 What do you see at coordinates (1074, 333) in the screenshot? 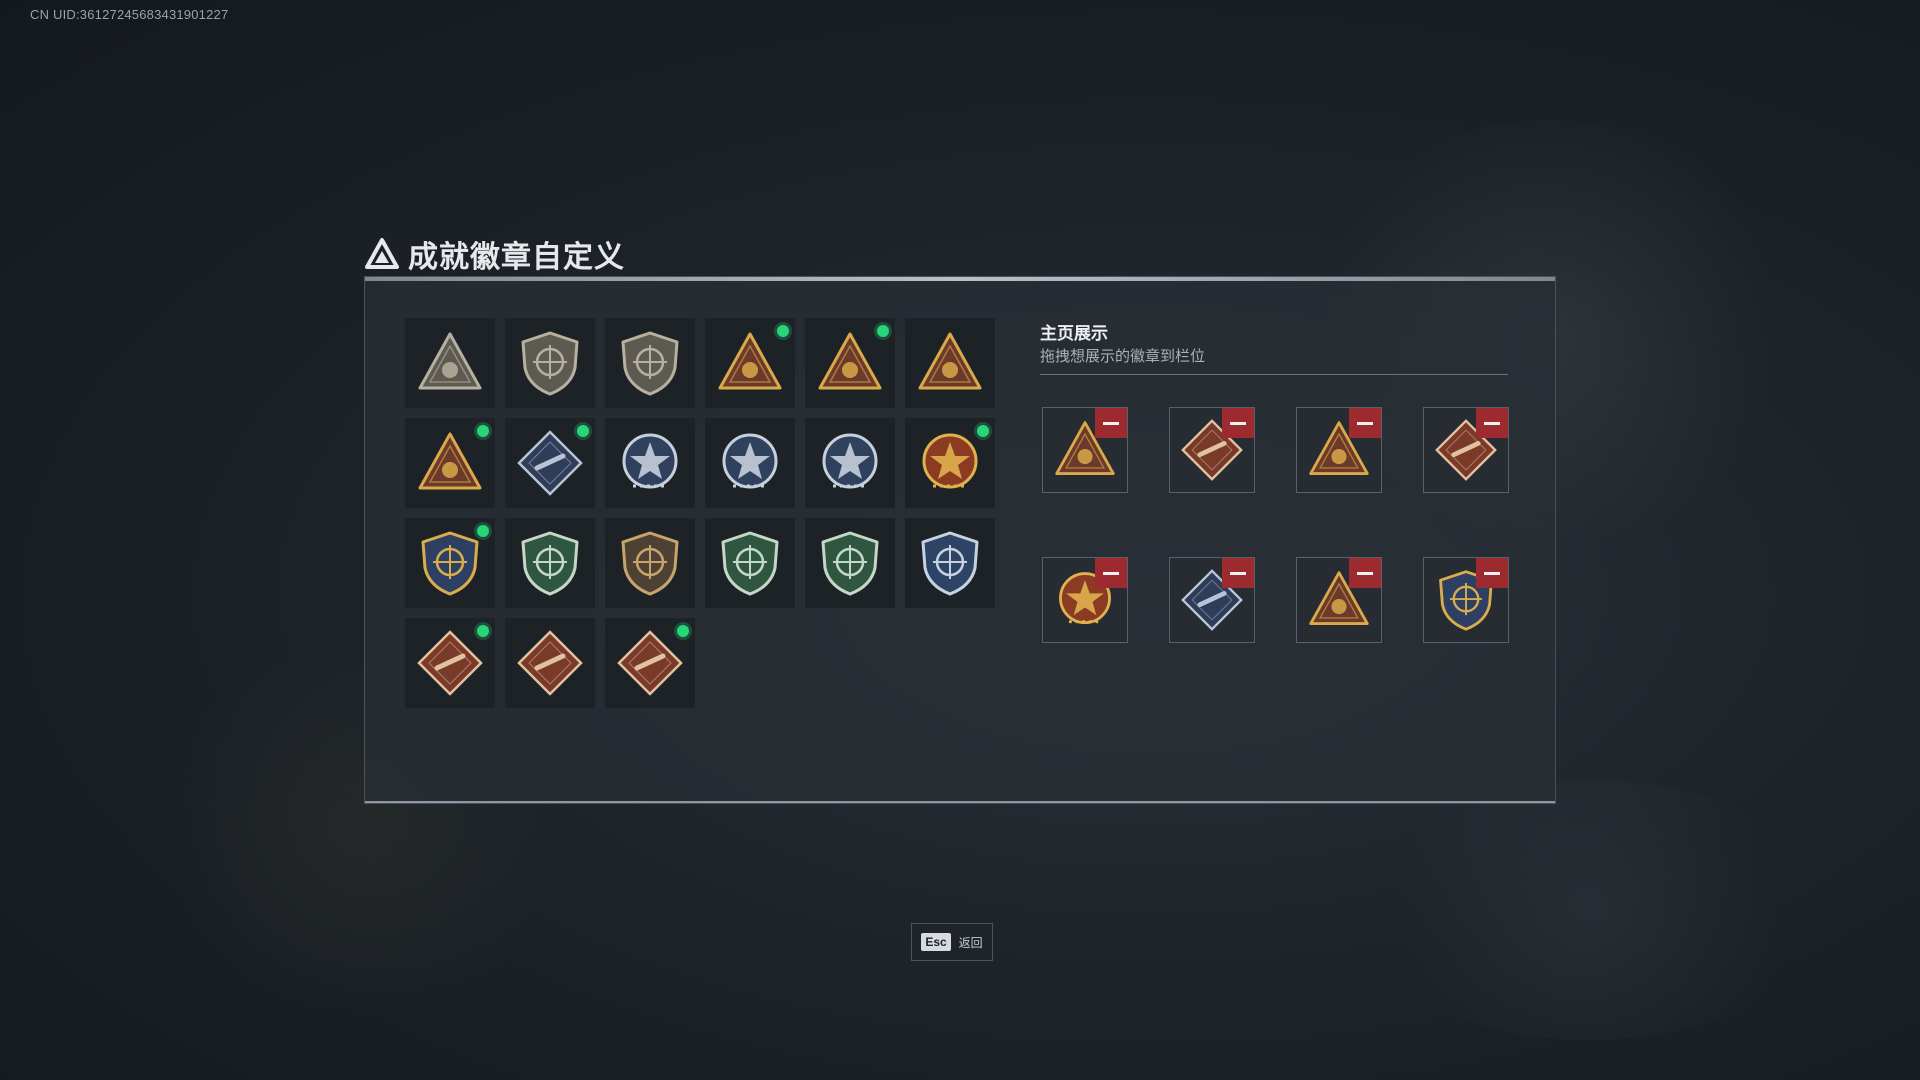
I see `showcase-title: 主页展示` at bounding box center [1074, 333].